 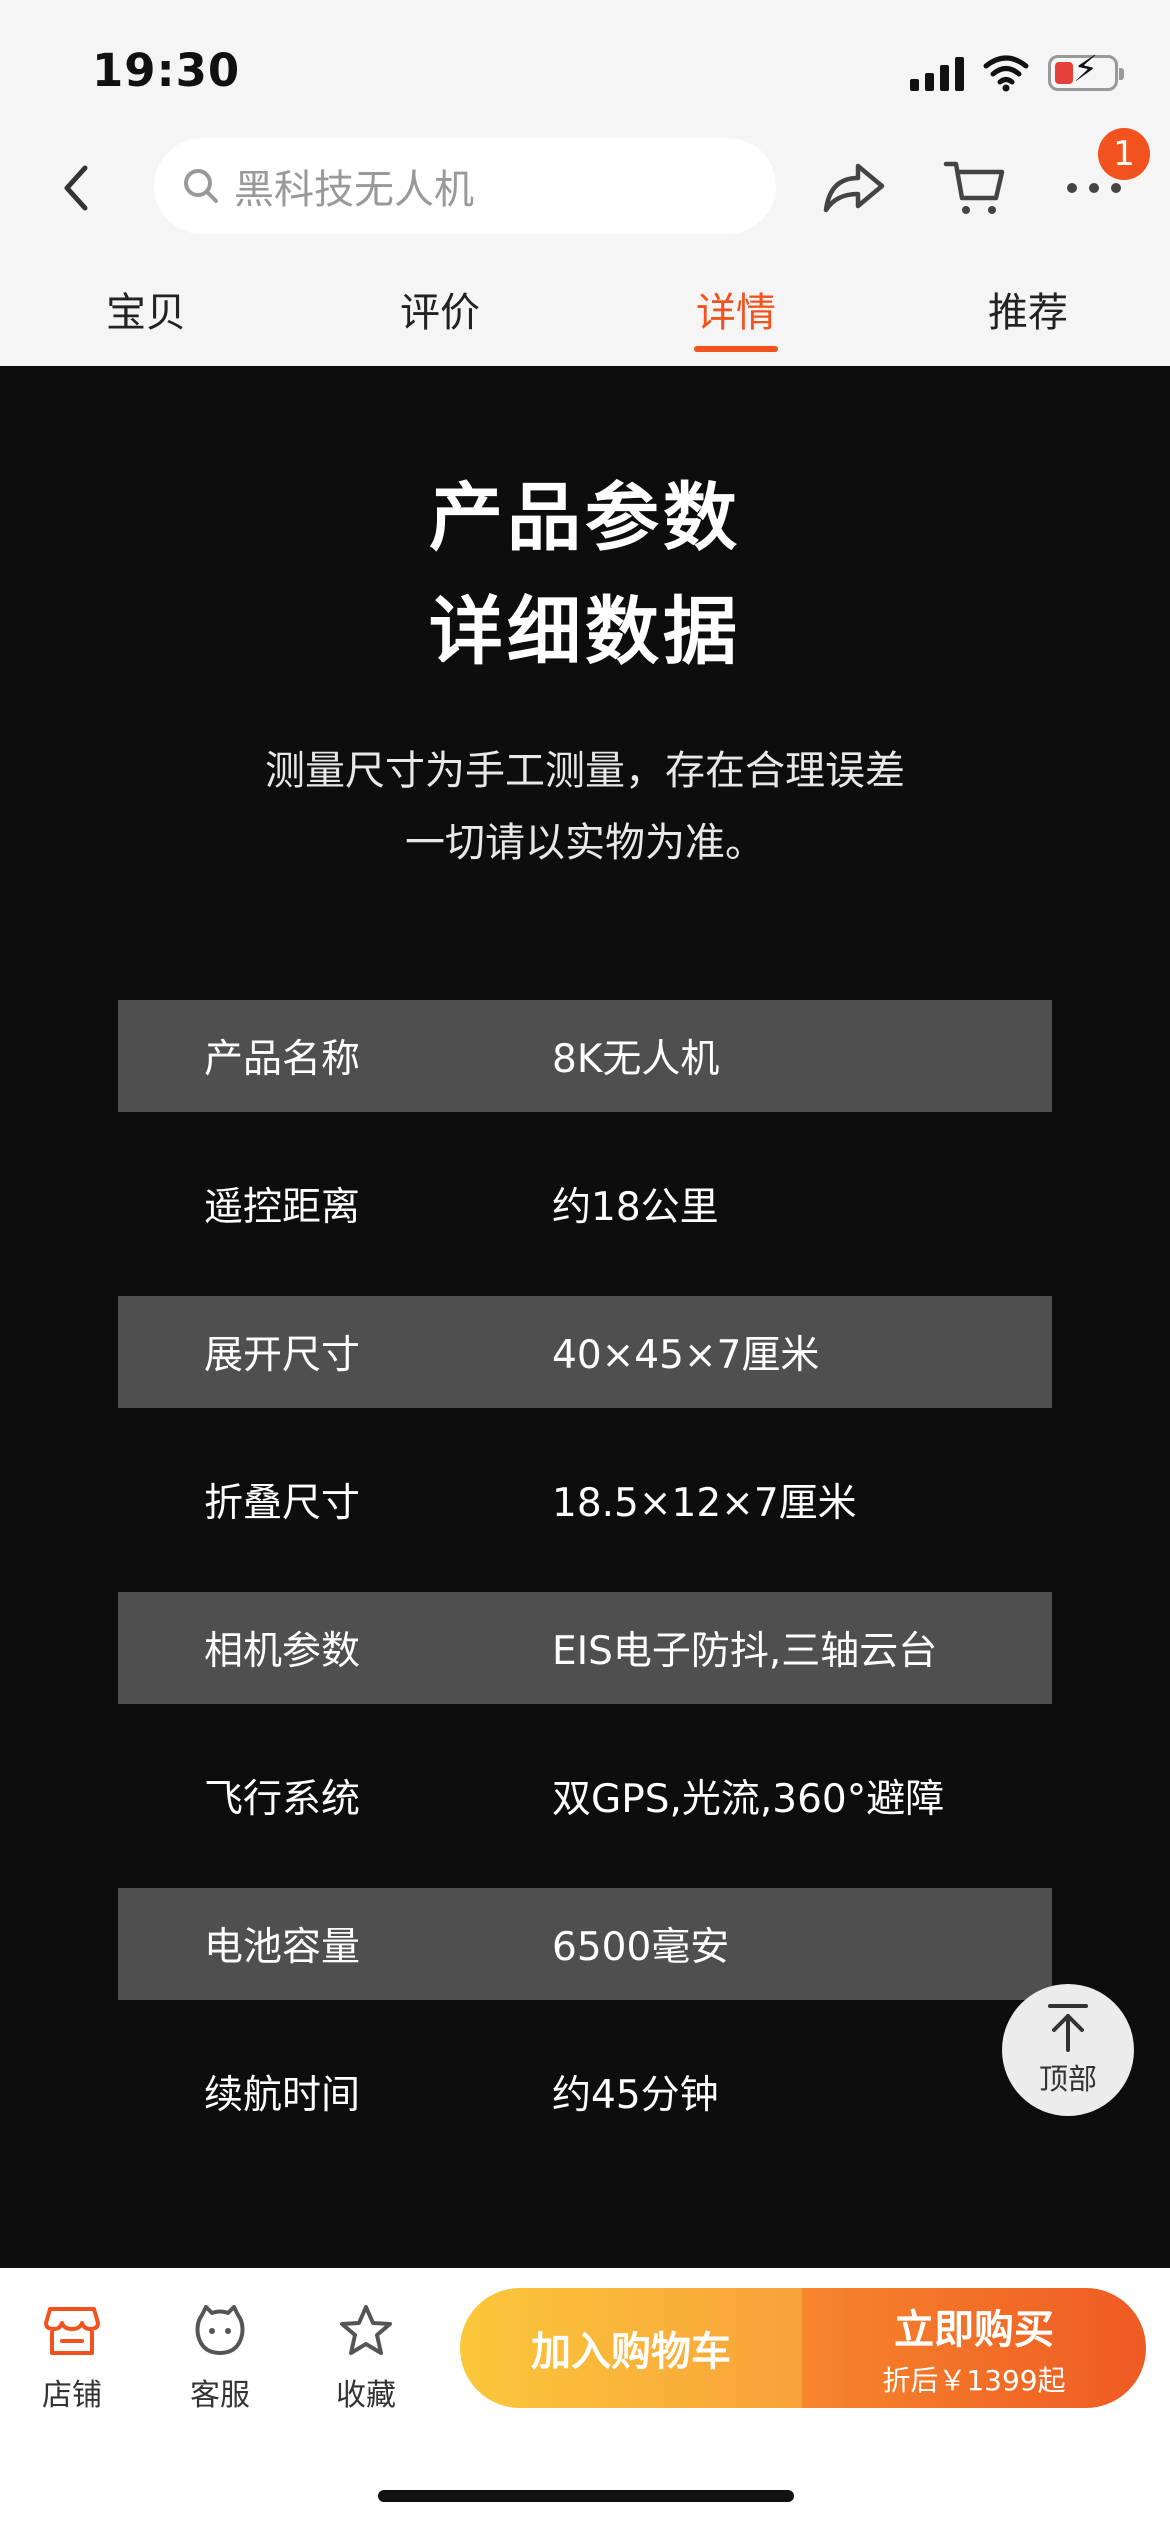 I want to click on favorite-label: 收藏, so click(x=366, y=2395).